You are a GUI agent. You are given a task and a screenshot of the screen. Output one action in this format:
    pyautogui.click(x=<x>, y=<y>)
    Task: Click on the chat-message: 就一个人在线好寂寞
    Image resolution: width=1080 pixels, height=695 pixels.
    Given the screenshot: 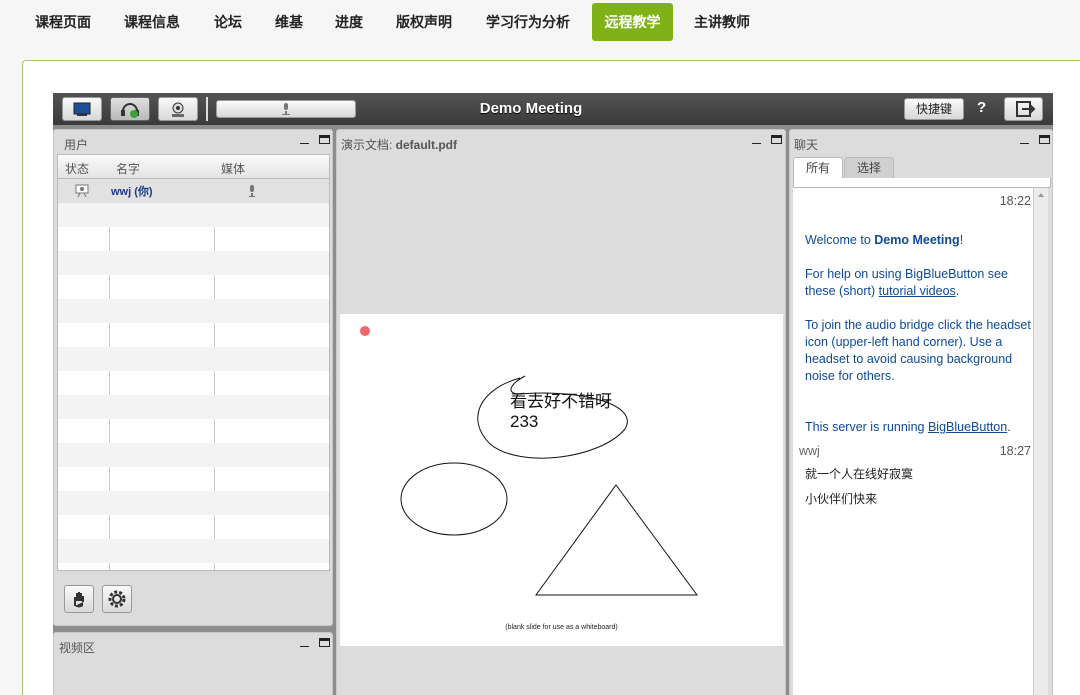 What is the action you would take?
    pyautogui.click(x=859, y=474)
    